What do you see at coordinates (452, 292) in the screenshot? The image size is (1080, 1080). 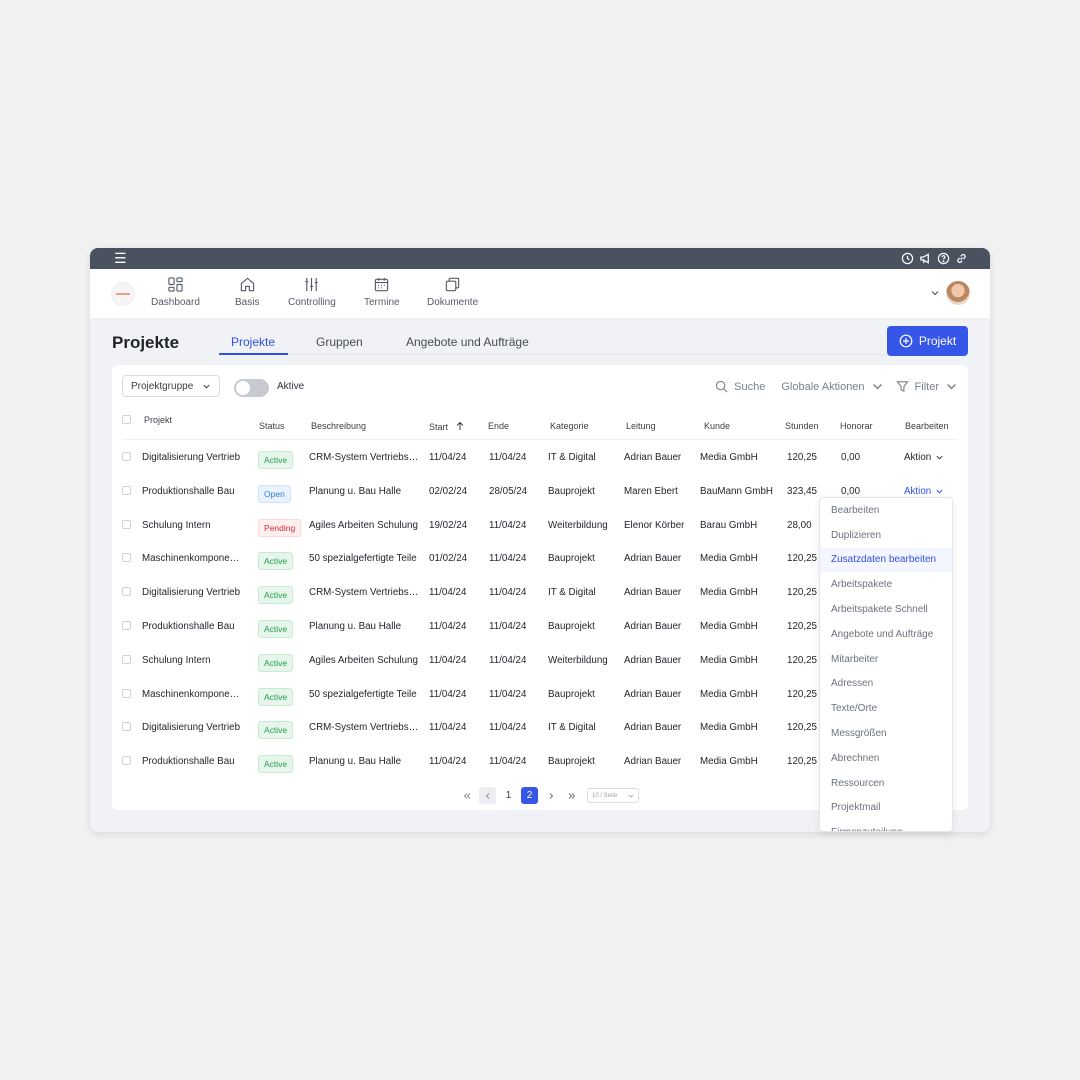 I see `nav-dokumente: Dokumente` at bounding box center [452, 292].